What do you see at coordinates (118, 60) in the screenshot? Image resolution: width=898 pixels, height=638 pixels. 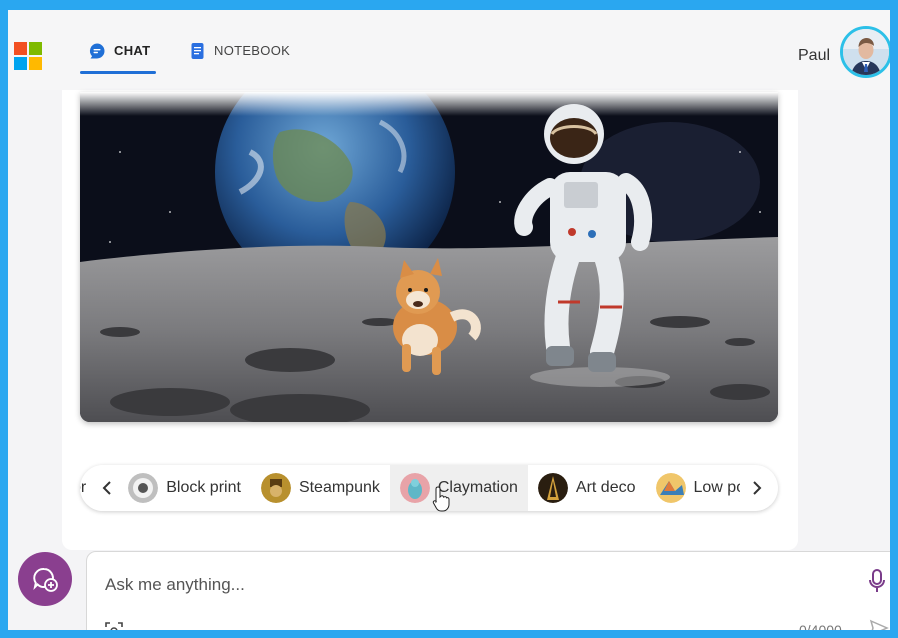 I see `tab-chat: CHAT` at bounding box center [118, 60].